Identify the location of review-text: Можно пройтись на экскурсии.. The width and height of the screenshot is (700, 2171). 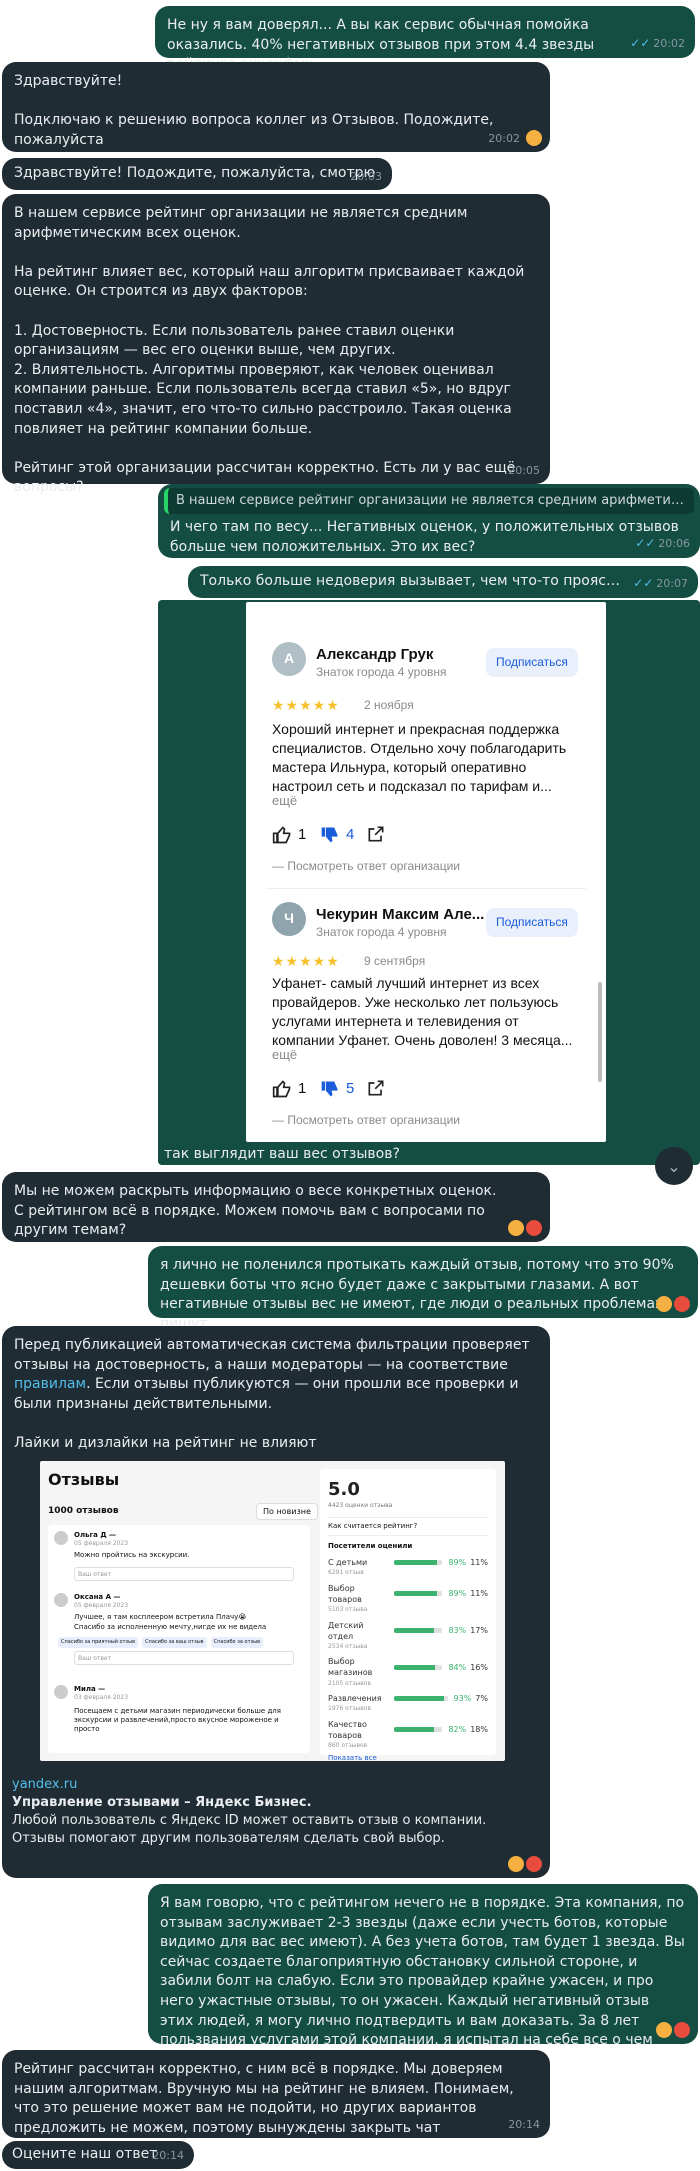
(132, 1555).